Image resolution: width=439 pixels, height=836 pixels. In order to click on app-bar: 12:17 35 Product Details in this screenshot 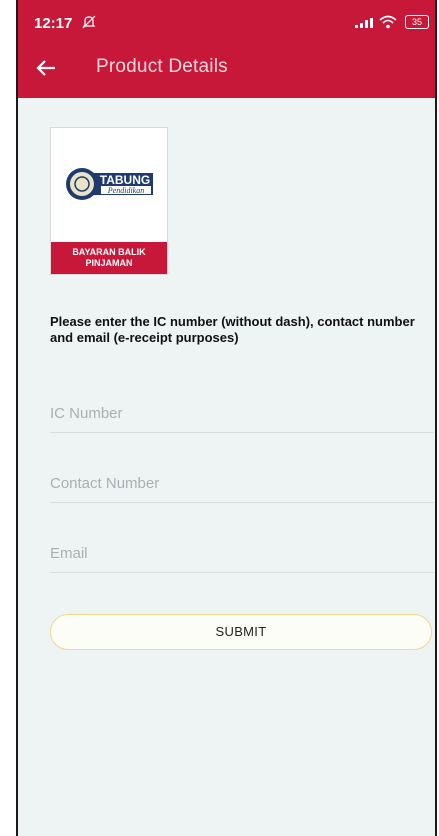, I will do `click(226, 49)`.